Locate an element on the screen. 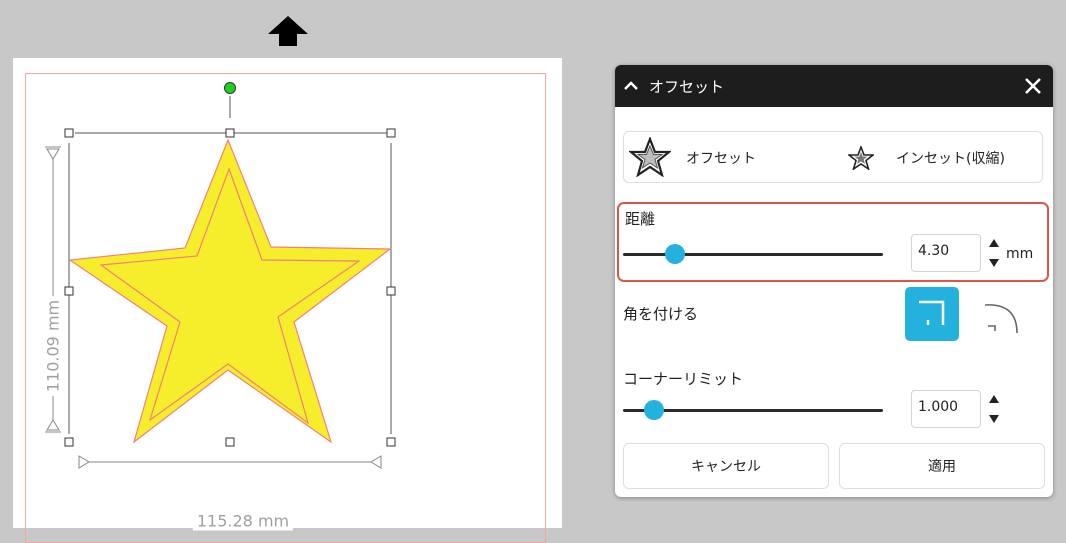 Image resolution: width=1066 pixels, height=543 pixels. width-dimension-label: 115.28 mm is located at coordinates (243, 521).